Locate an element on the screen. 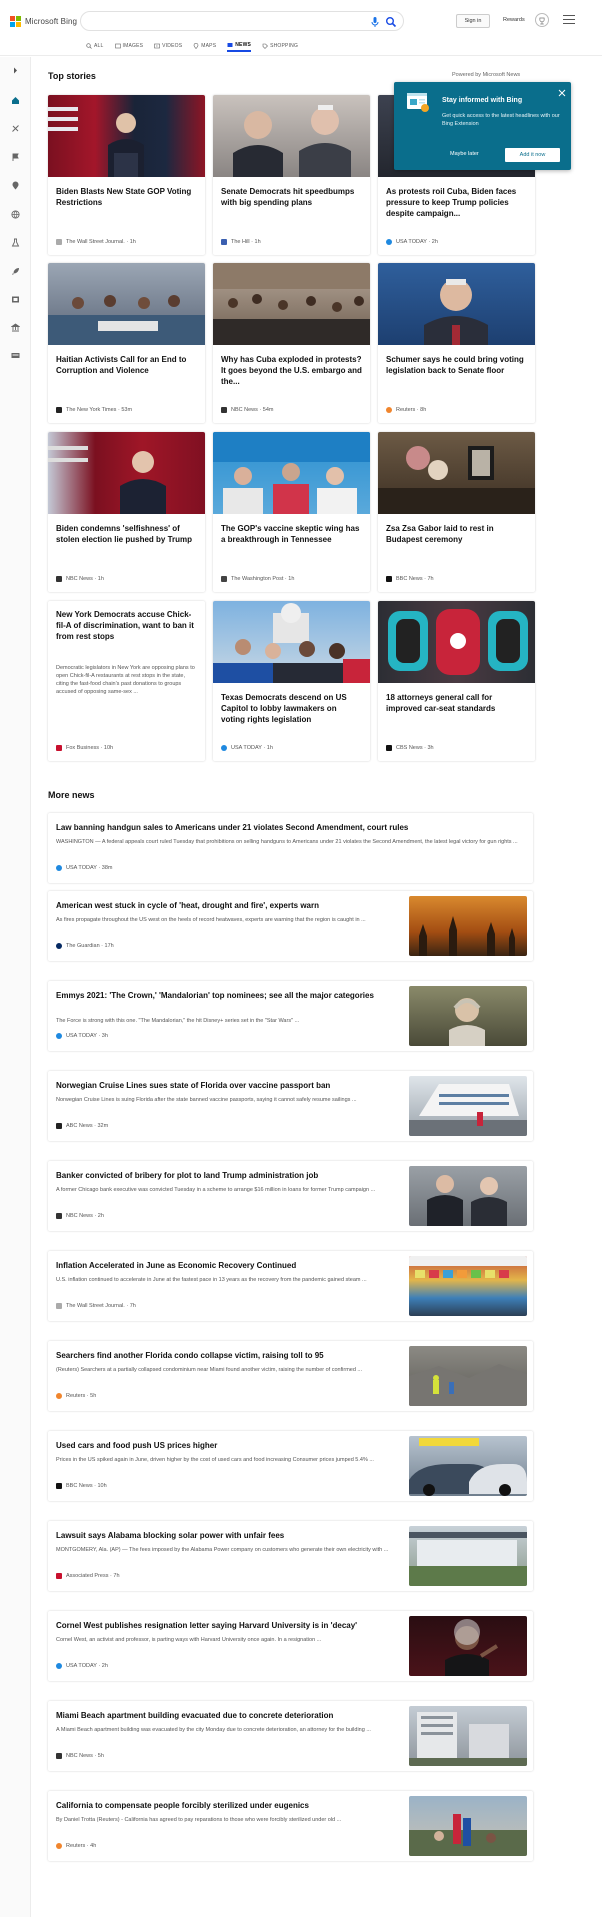  home-icon is located at coordinates (15, 100).